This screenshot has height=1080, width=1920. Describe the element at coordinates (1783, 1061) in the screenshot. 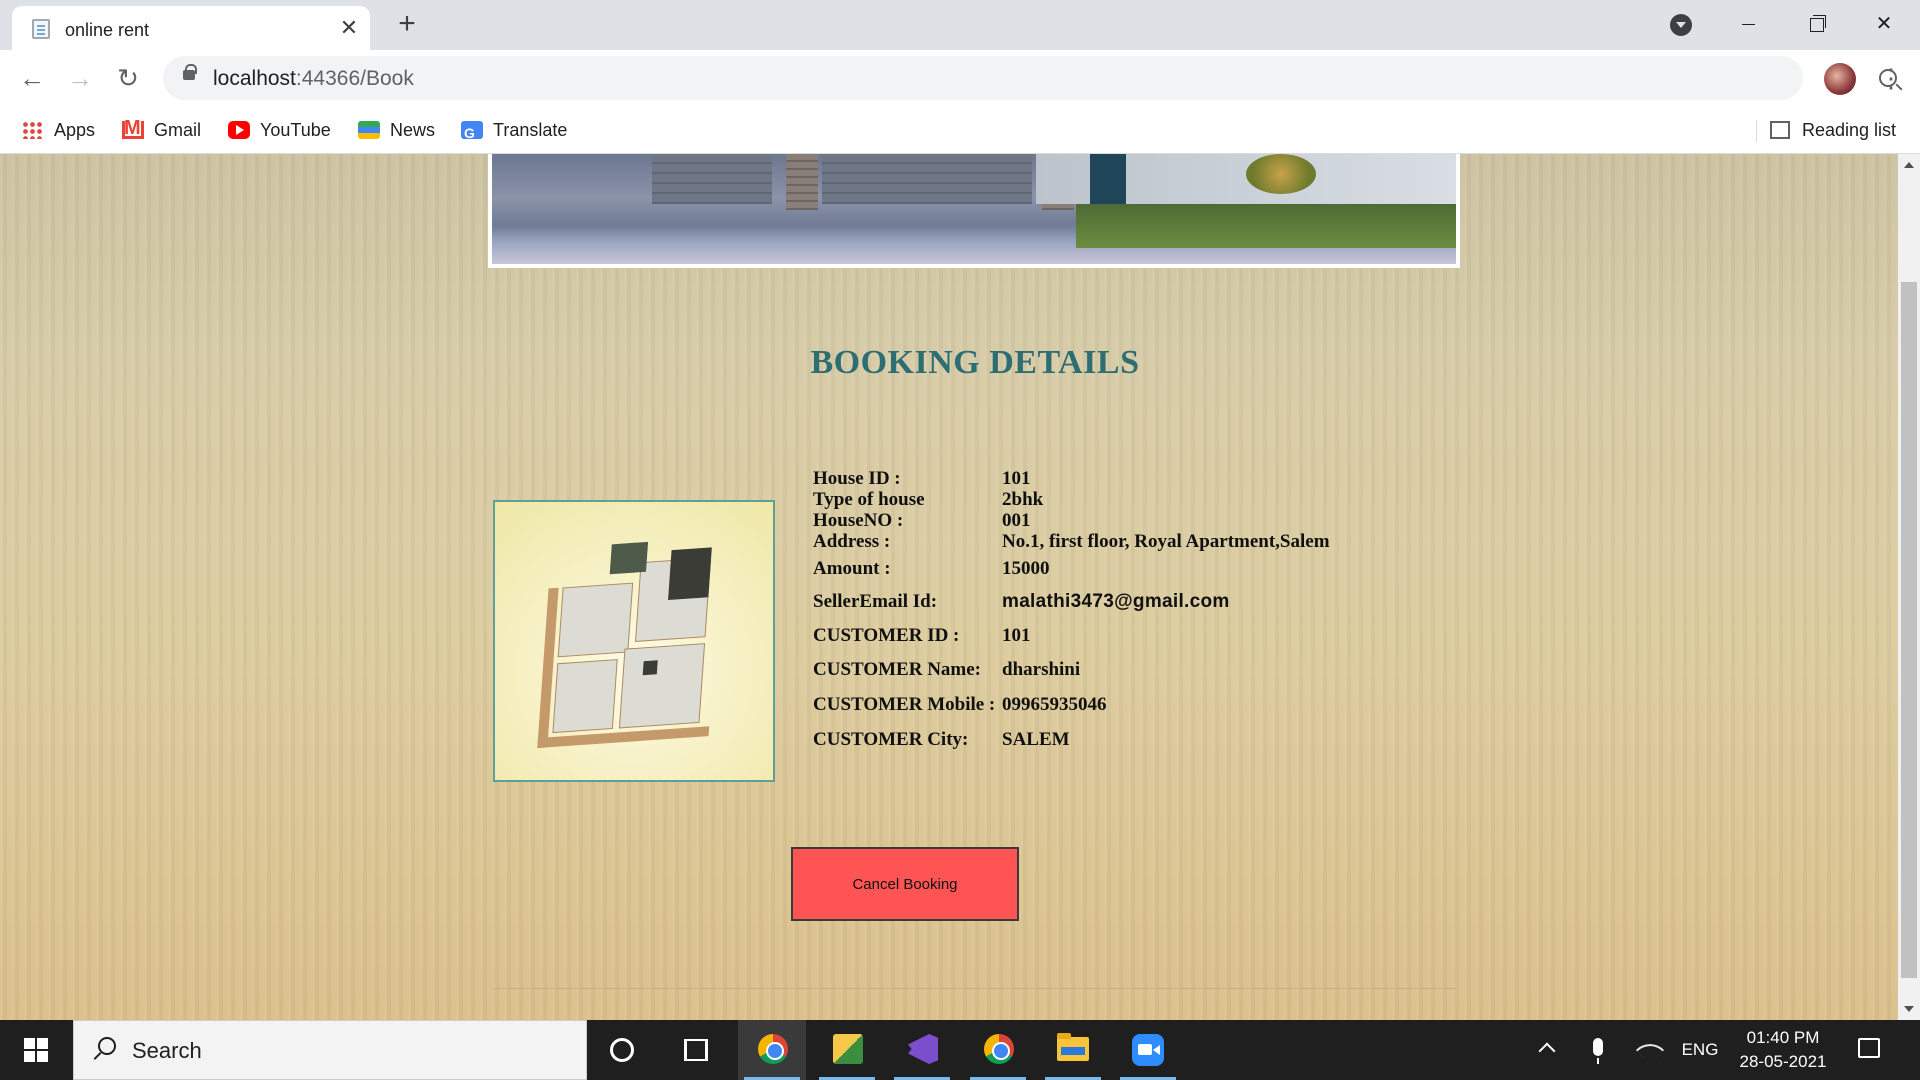

I see `clock-date: 28-05-2021` at that location.